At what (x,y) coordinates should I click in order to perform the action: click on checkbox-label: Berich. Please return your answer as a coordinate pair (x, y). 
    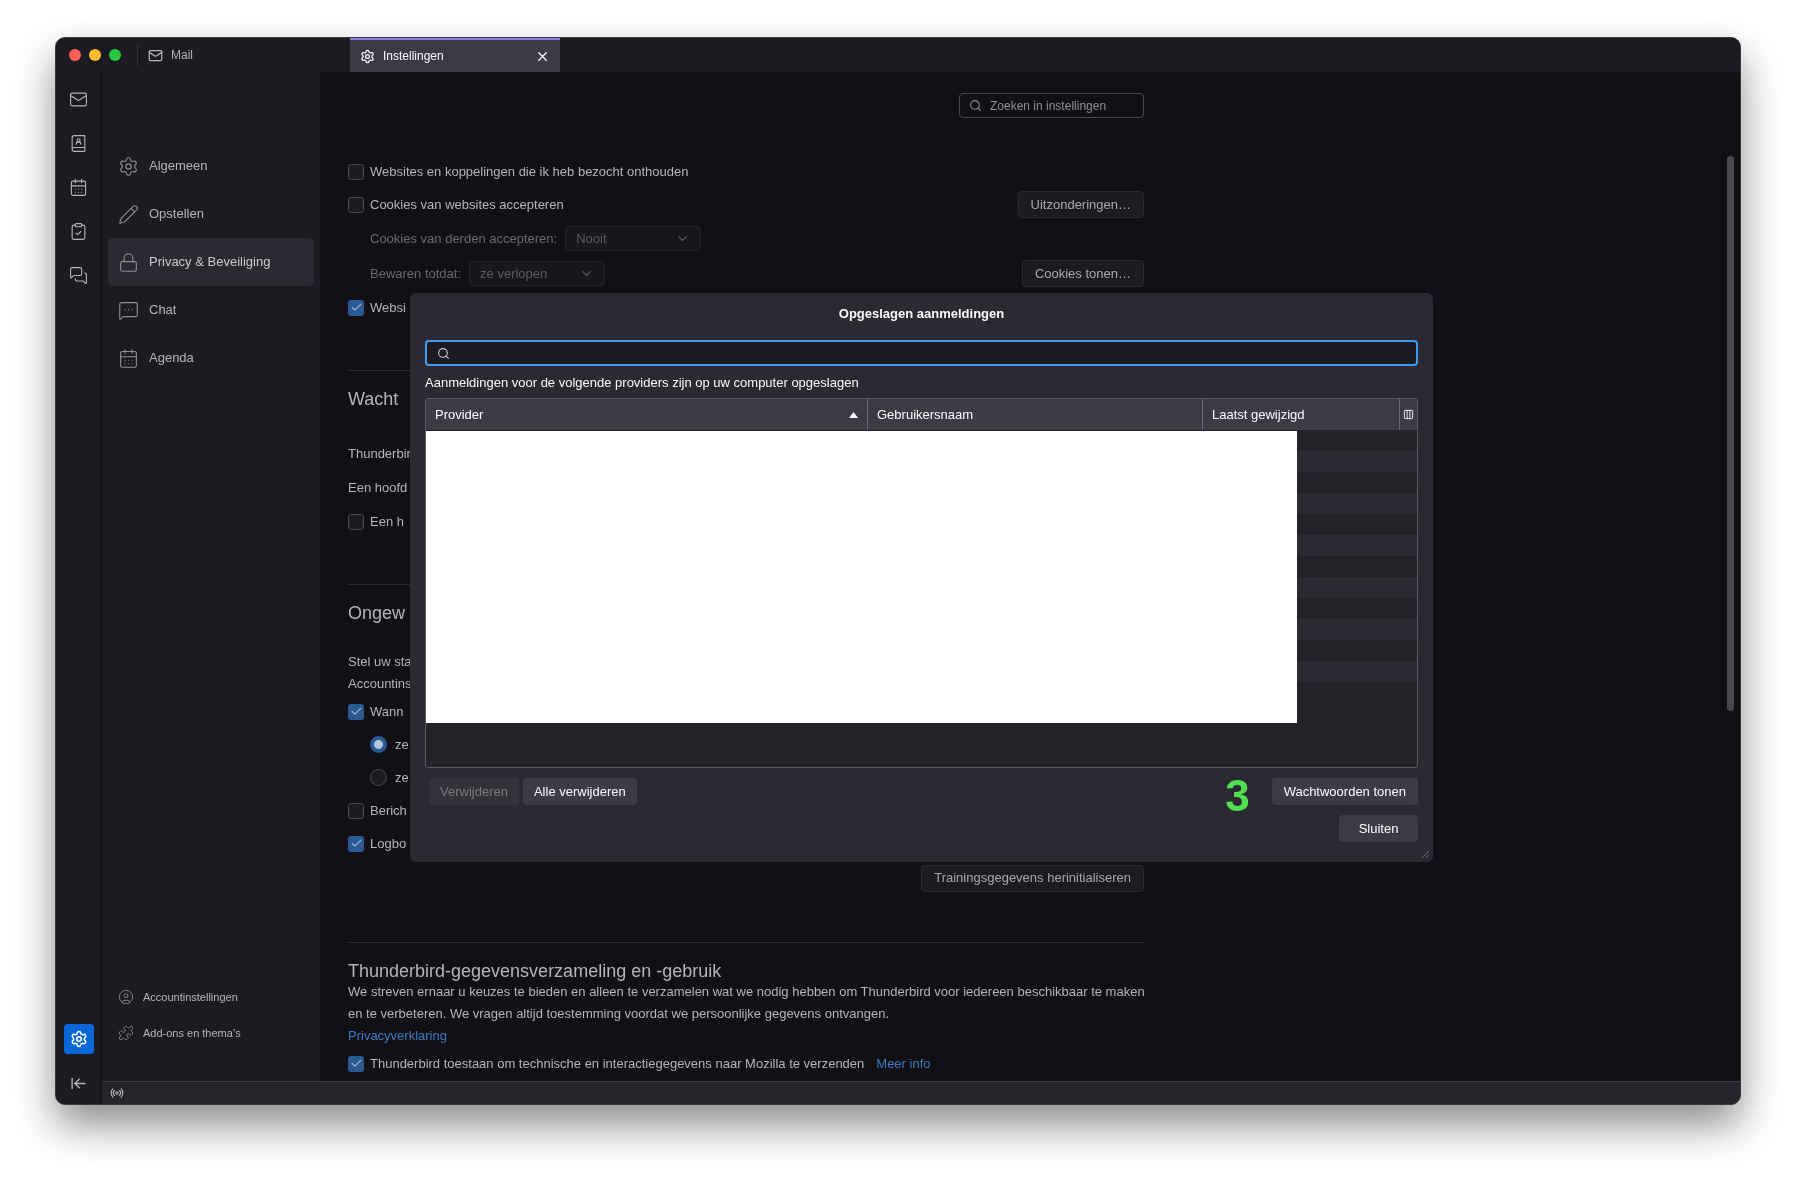
    Looking at the image, I should click on (388, 810).